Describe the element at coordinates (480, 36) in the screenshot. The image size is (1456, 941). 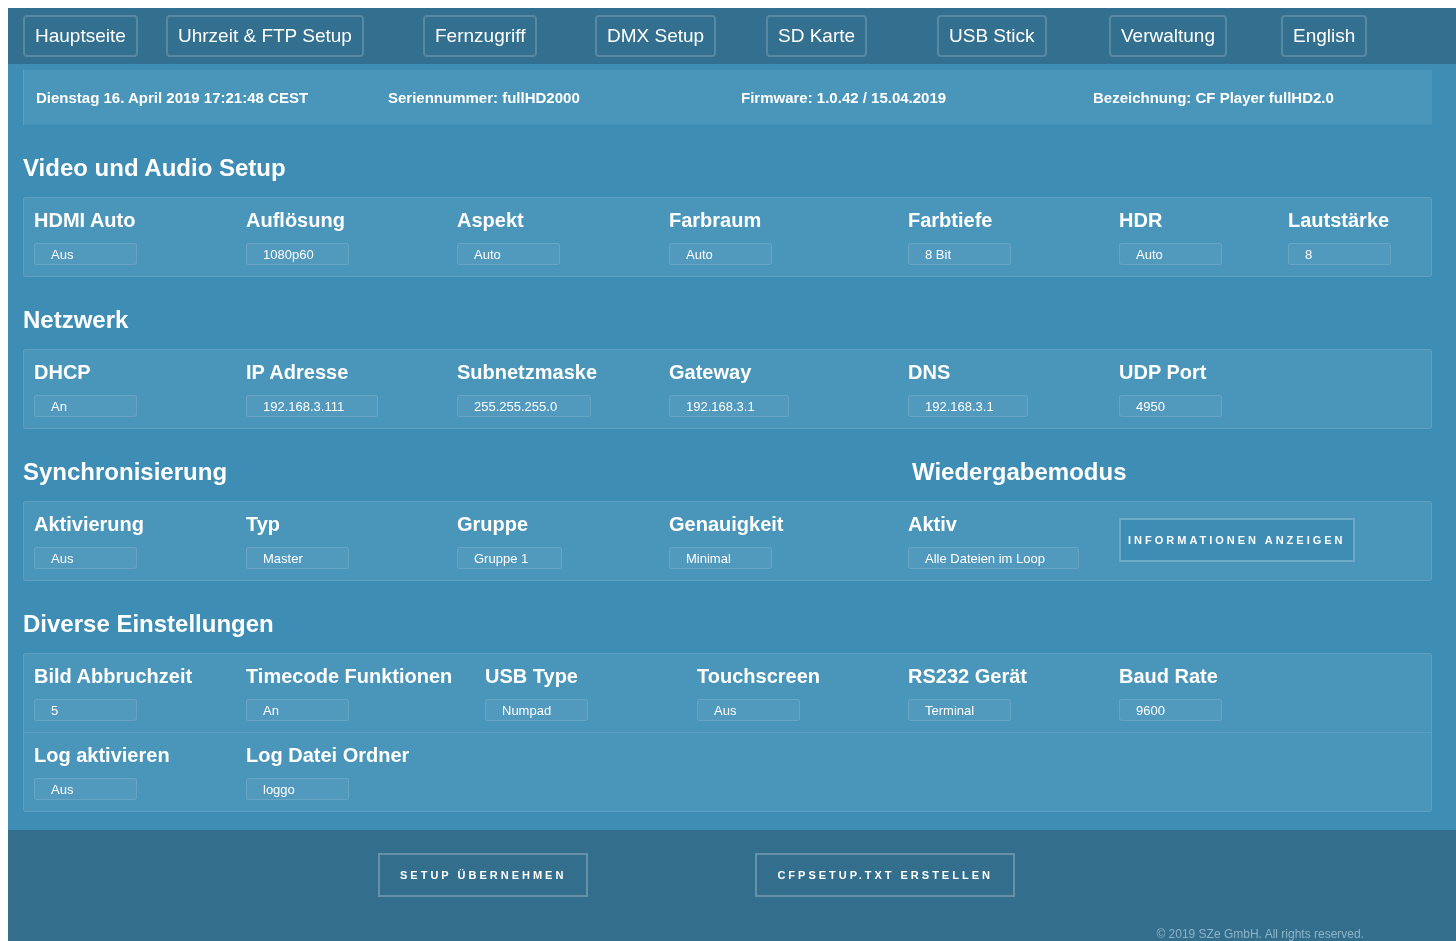
I see `nav-button: Fernzugriff` at that location.